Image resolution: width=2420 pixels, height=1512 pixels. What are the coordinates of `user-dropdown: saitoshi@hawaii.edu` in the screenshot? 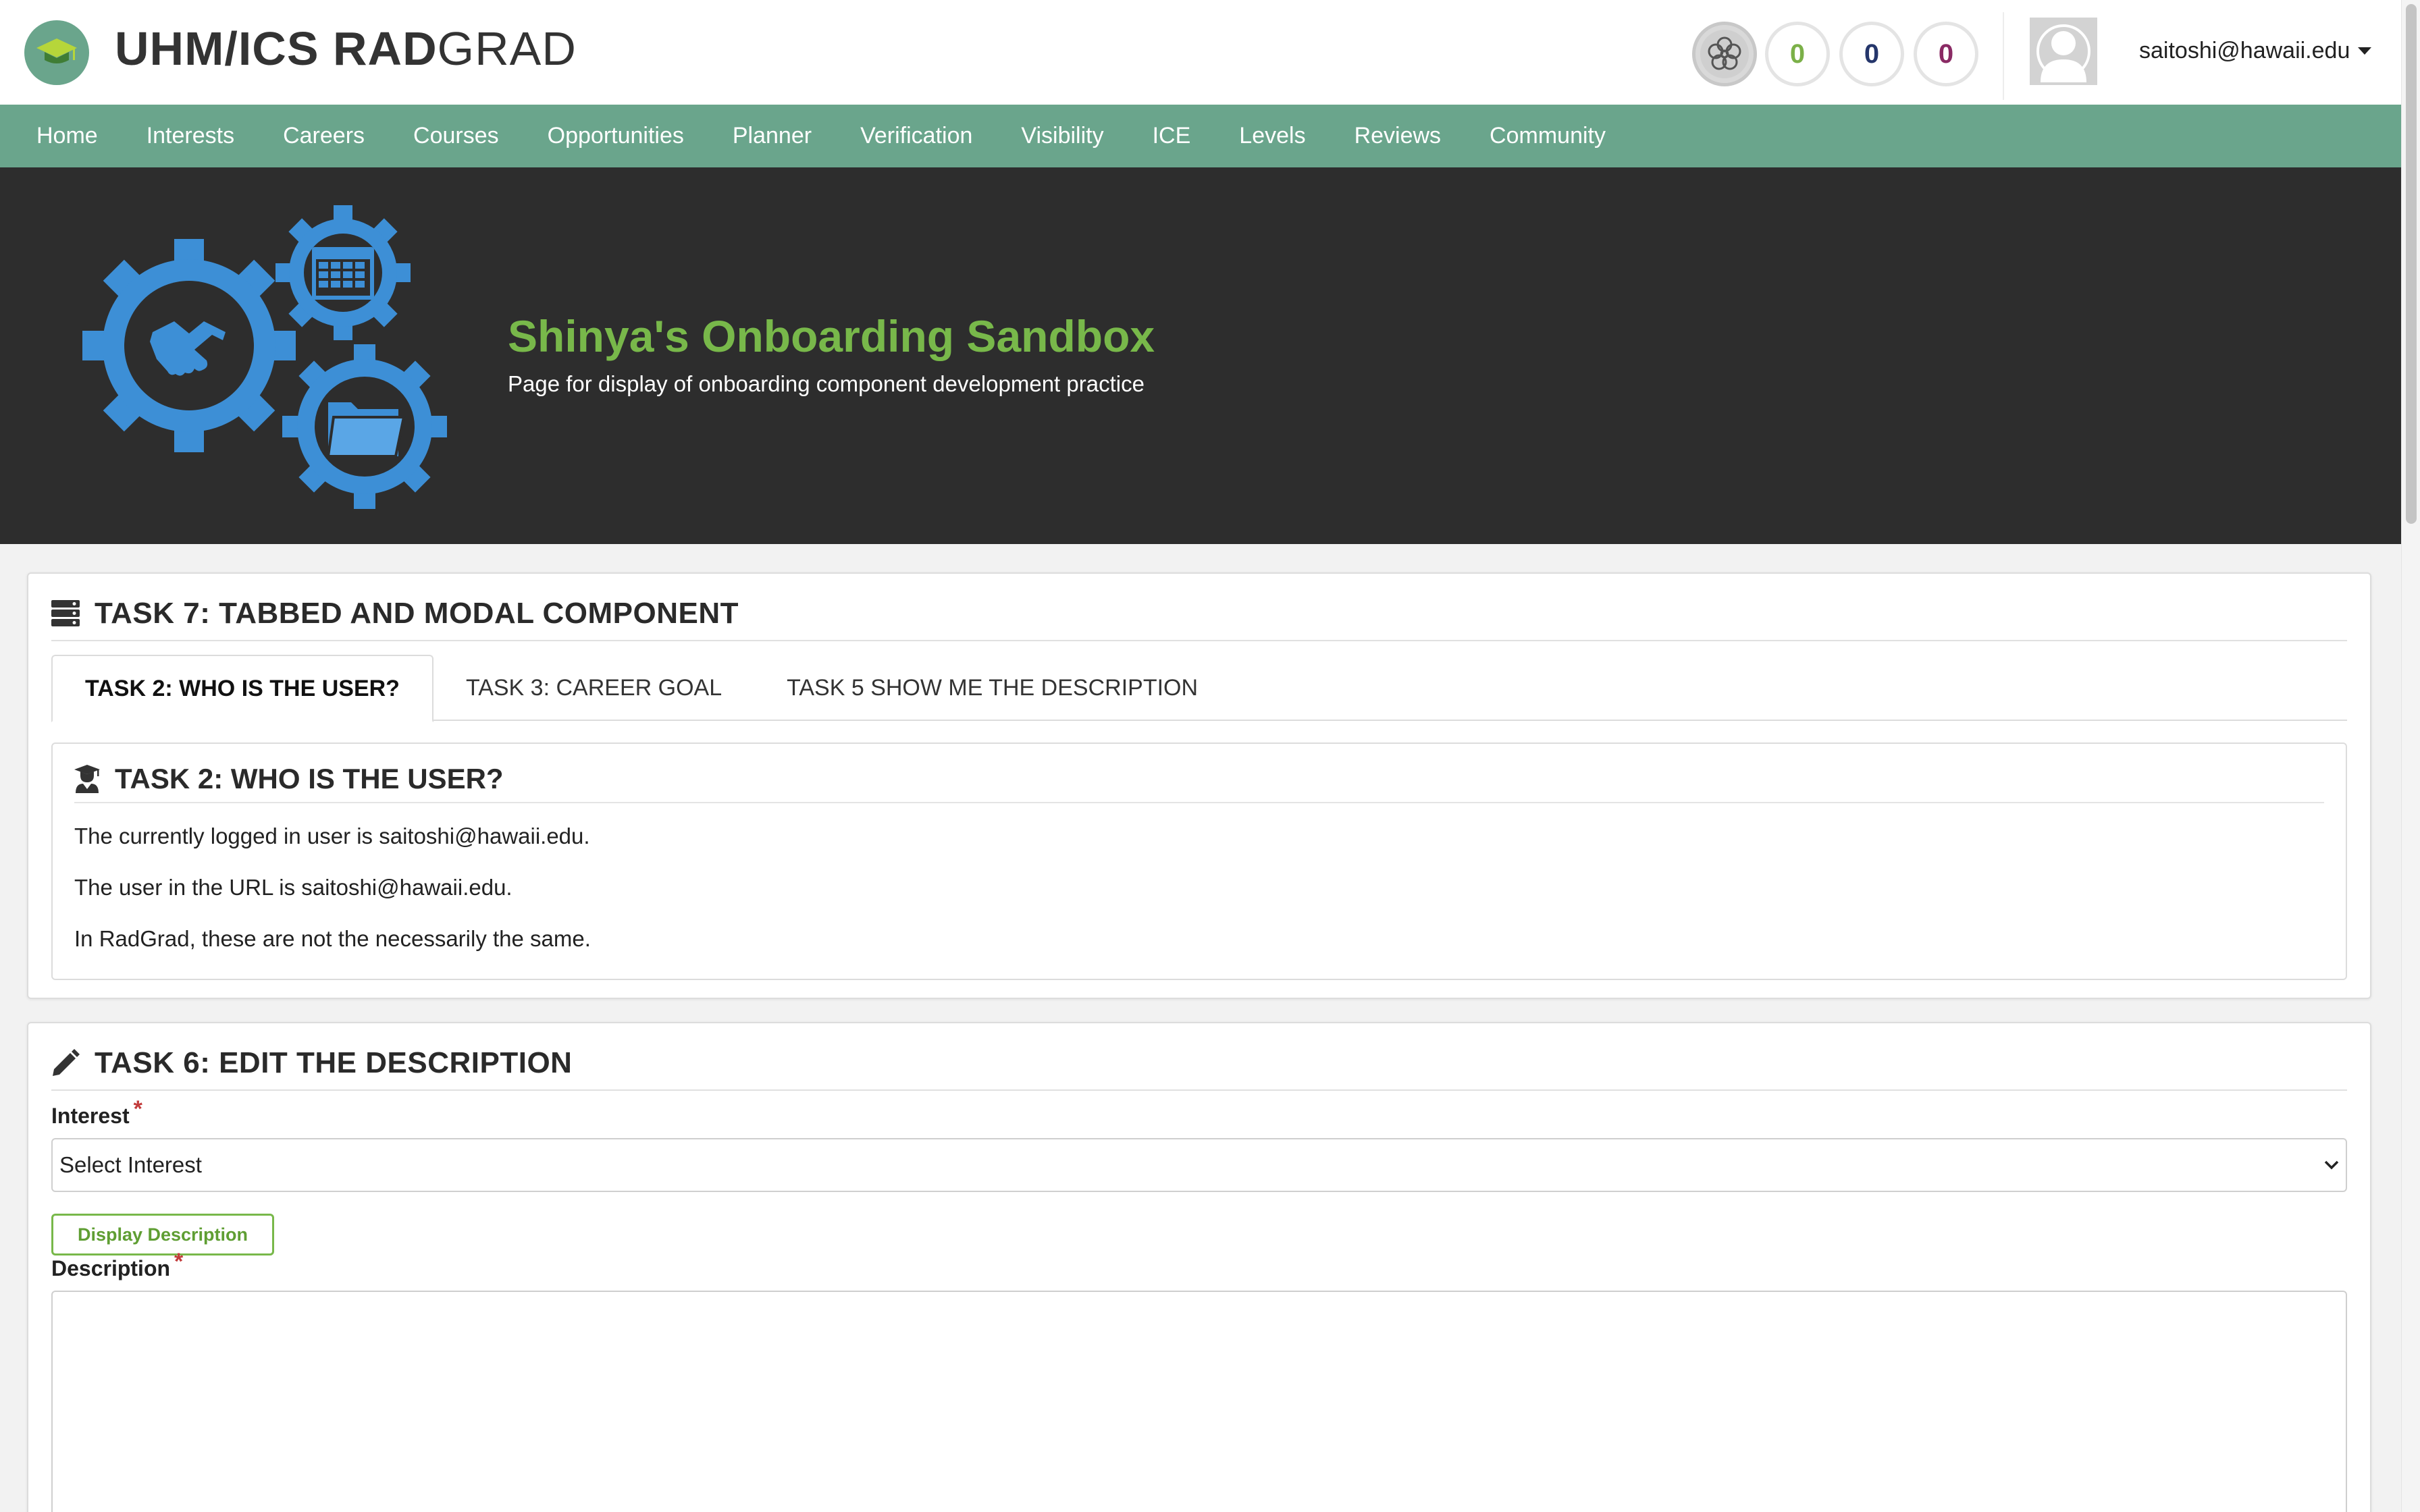 It's located at (2255, 51).